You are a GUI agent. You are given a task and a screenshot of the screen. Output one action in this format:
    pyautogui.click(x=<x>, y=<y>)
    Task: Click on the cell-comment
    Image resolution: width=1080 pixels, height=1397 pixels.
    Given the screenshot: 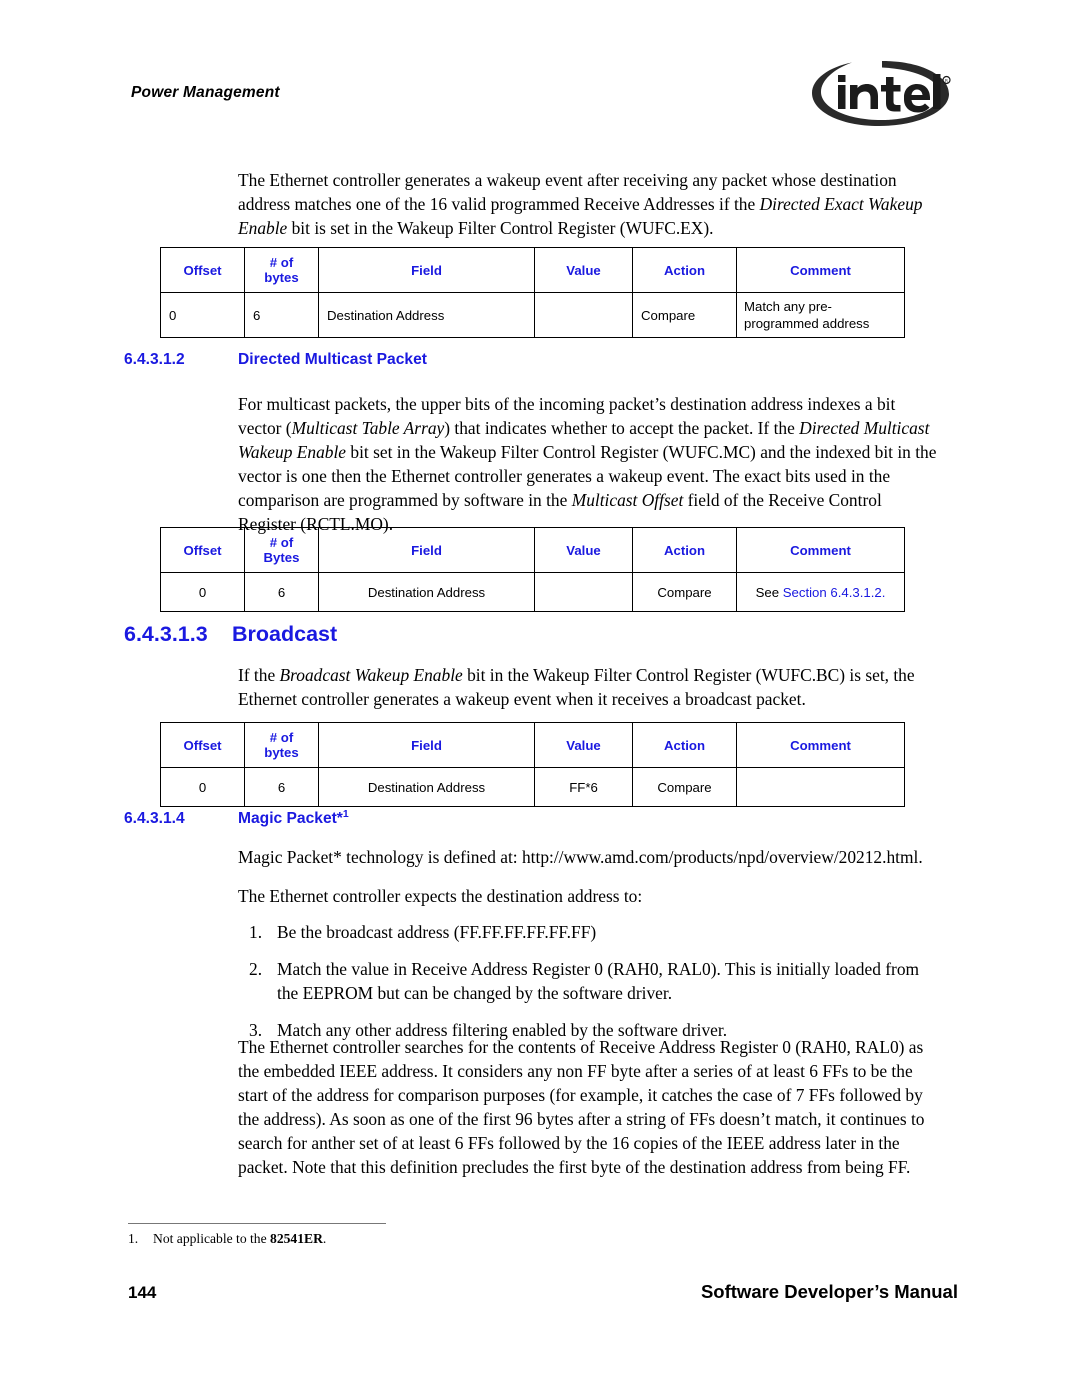 What is the action you would take?
    pyautogui.click(x=820, y=787)
    